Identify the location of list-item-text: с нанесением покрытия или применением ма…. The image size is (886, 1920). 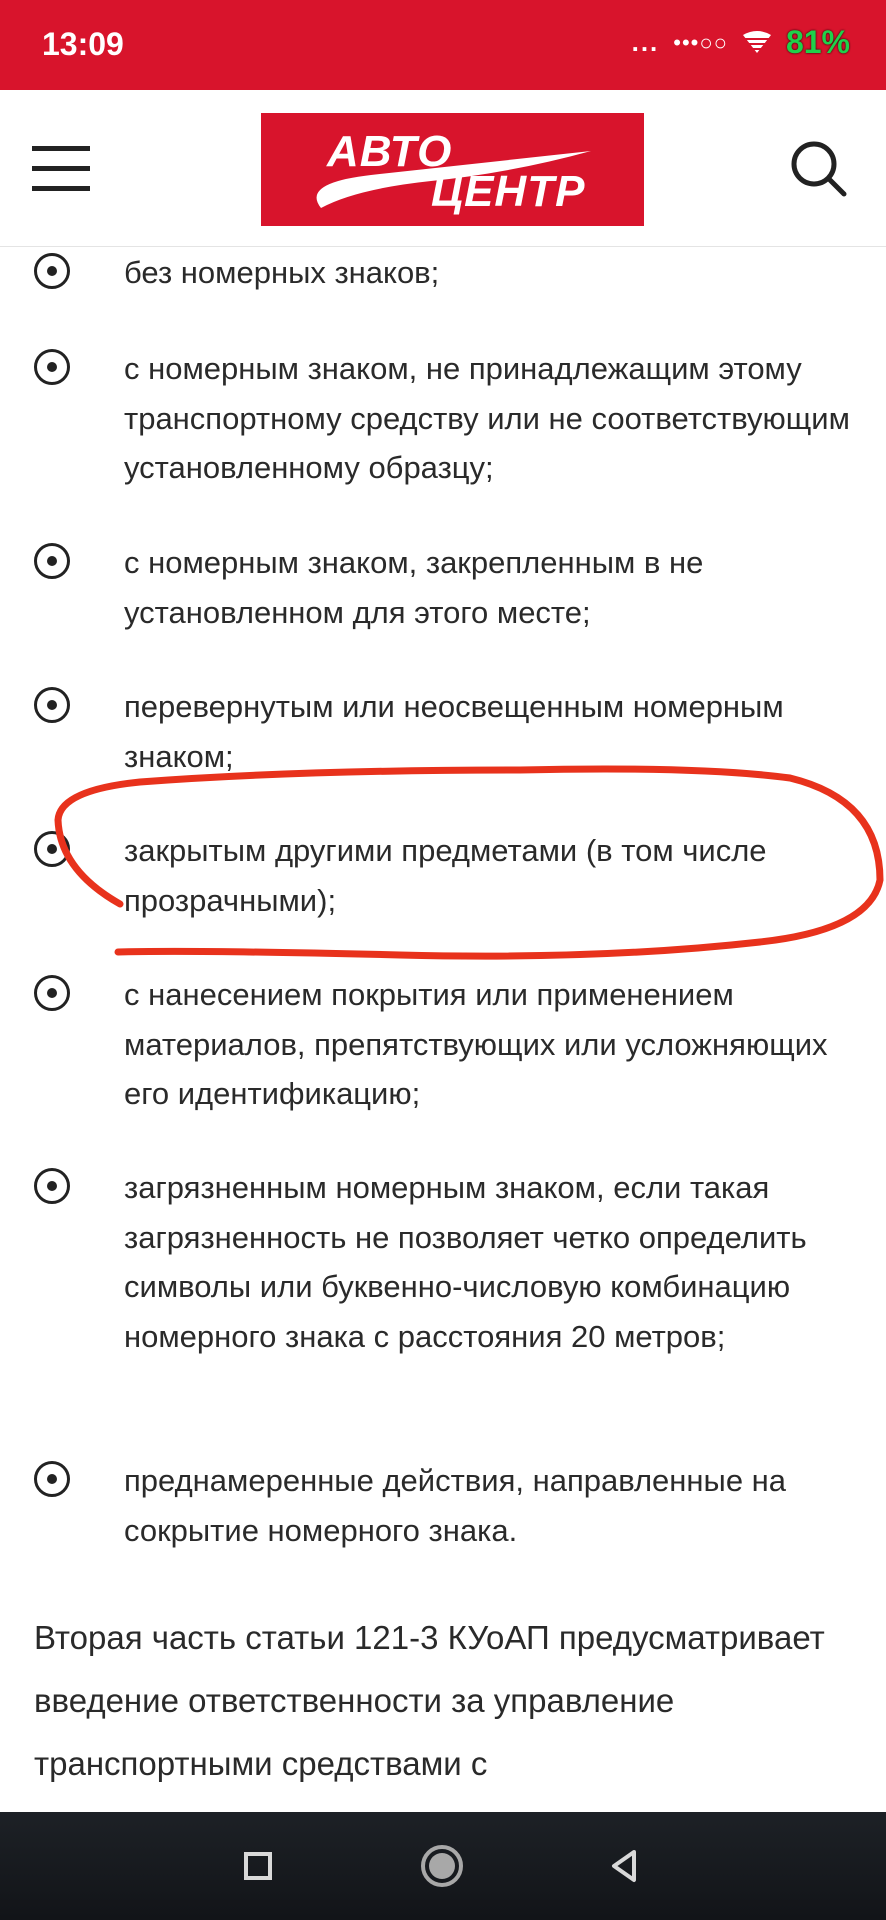
(476, 1044).